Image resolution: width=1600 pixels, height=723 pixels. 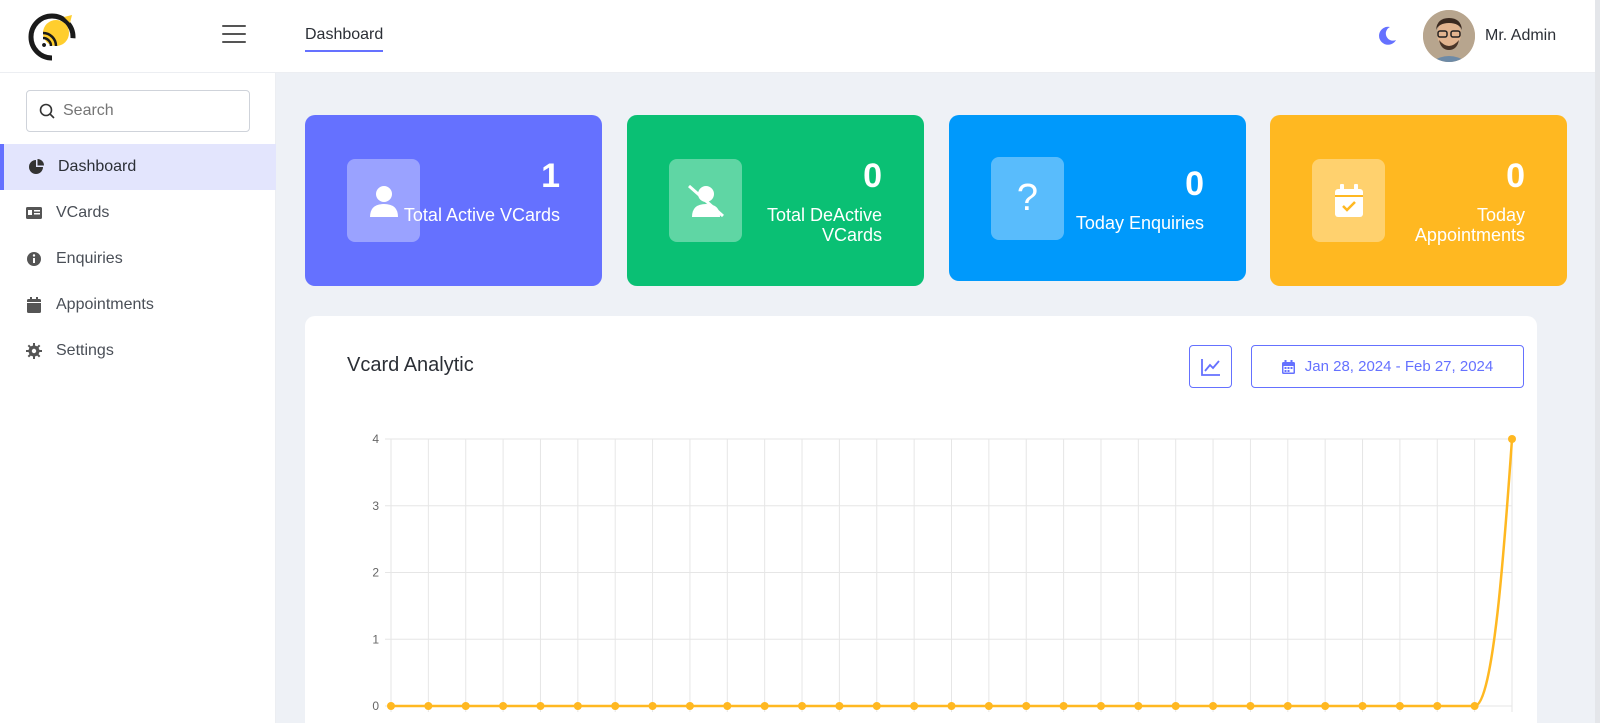 What do you see at coordinates (34, 351) in the screenshot?
I see `gear-icon` at bounding box center [34, 351].